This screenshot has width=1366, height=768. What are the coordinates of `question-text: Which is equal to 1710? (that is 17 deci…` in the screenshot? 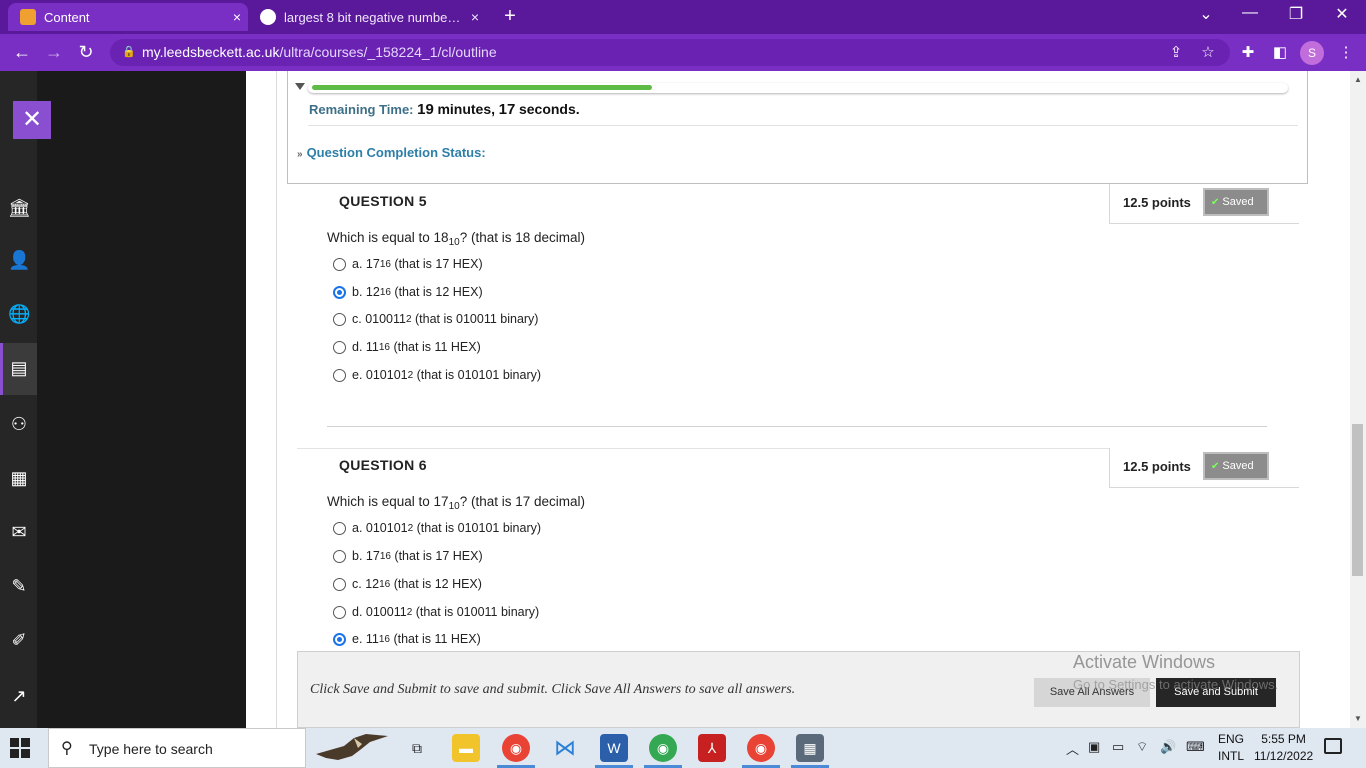 It's located at (456, 503).